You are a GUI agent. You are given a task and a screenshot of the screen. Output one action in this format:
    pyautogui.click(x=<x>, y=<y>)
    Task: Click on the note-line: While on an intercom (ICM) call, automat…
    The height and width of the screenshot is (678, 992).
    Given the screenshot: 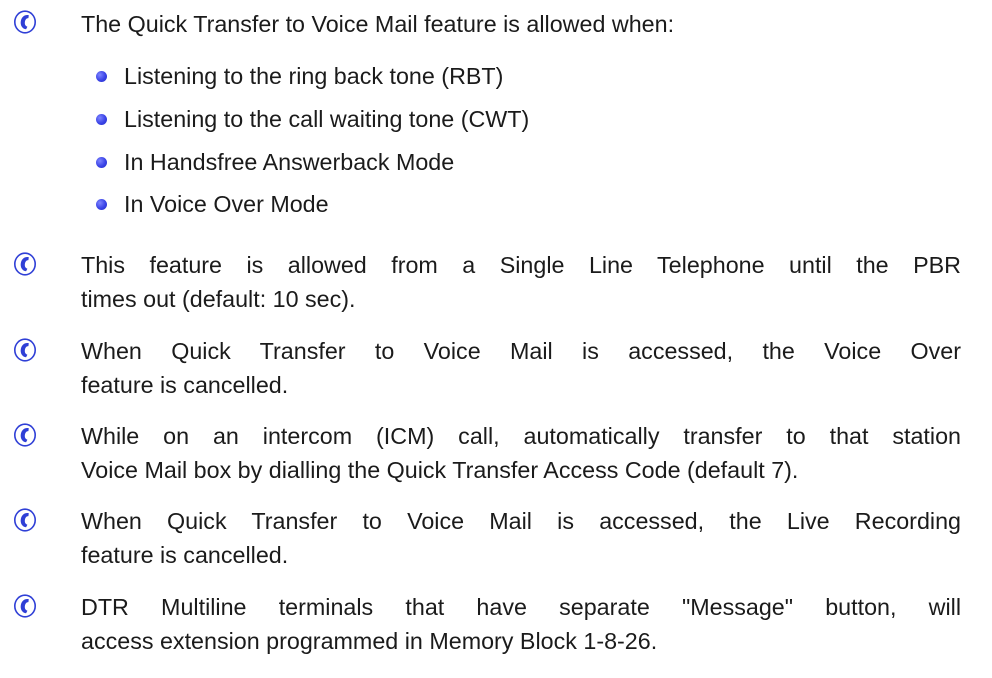 What is the action you would take?
    pyautogui.click(x=521, y=436)
    